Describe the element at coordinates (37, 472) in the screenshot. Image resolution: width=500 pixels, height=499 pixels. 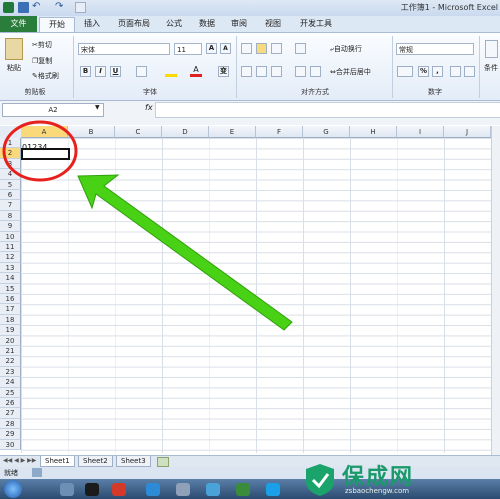
I see `macro-record-icon` at that location.